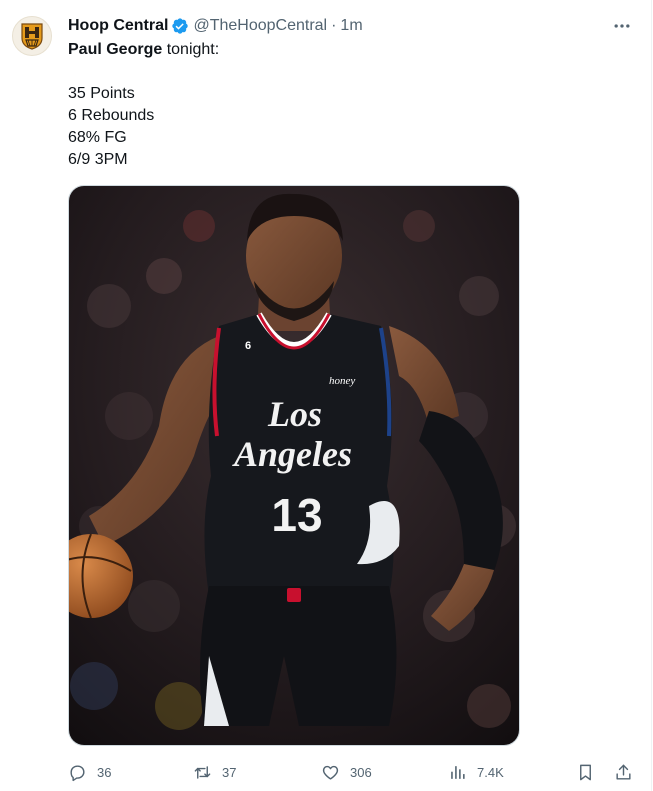  Describe the element at coordinates (97, 137) in the screenshot. I see `stat-line-fg: 68% FG` at that location.